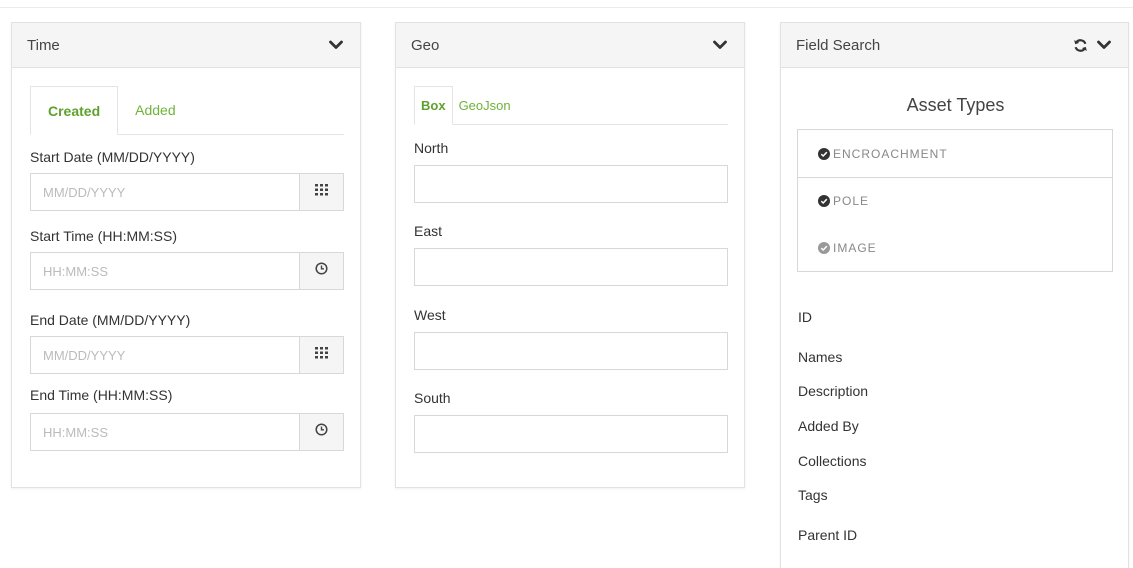  What do you see at coordinates (890, 153) in the screenshot?
I see `asset-type-label: ENCROACHMENT` at bounding box center [890, 153].